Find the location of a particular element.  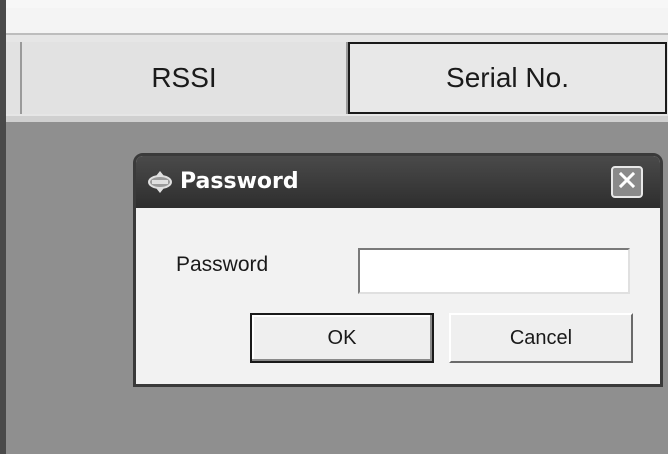

key-icon is located at coordinates (160, 182).